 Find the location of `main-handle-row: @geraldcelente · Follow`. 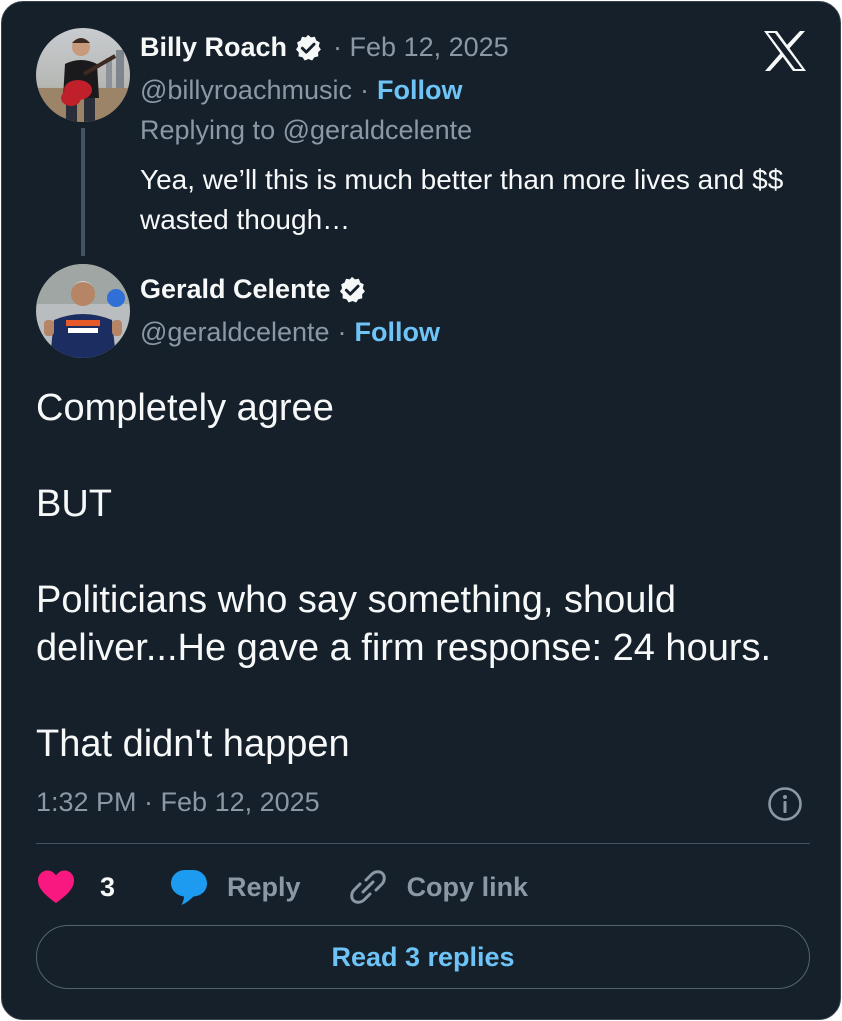

main-handle-row: @geraldcelente · Follow is located at coordinates (290, 332).